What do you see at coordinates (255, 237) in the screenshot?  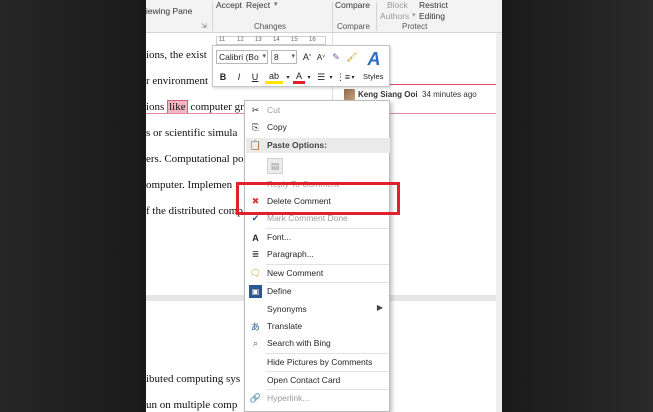 I see `font-icon: A` at bounding box center [255, 237].